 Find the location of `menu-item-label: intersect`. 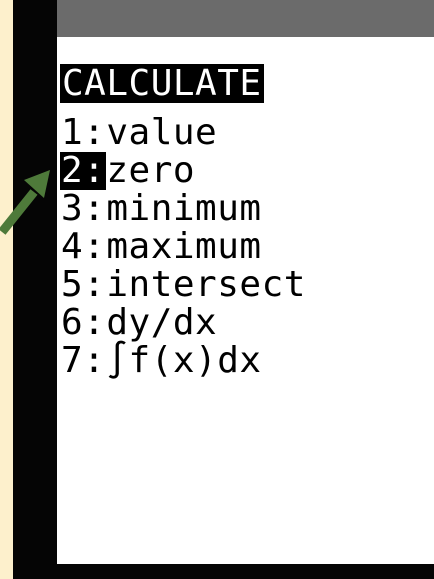

menu-item-label: intersect is located at coordinates (206, 284).